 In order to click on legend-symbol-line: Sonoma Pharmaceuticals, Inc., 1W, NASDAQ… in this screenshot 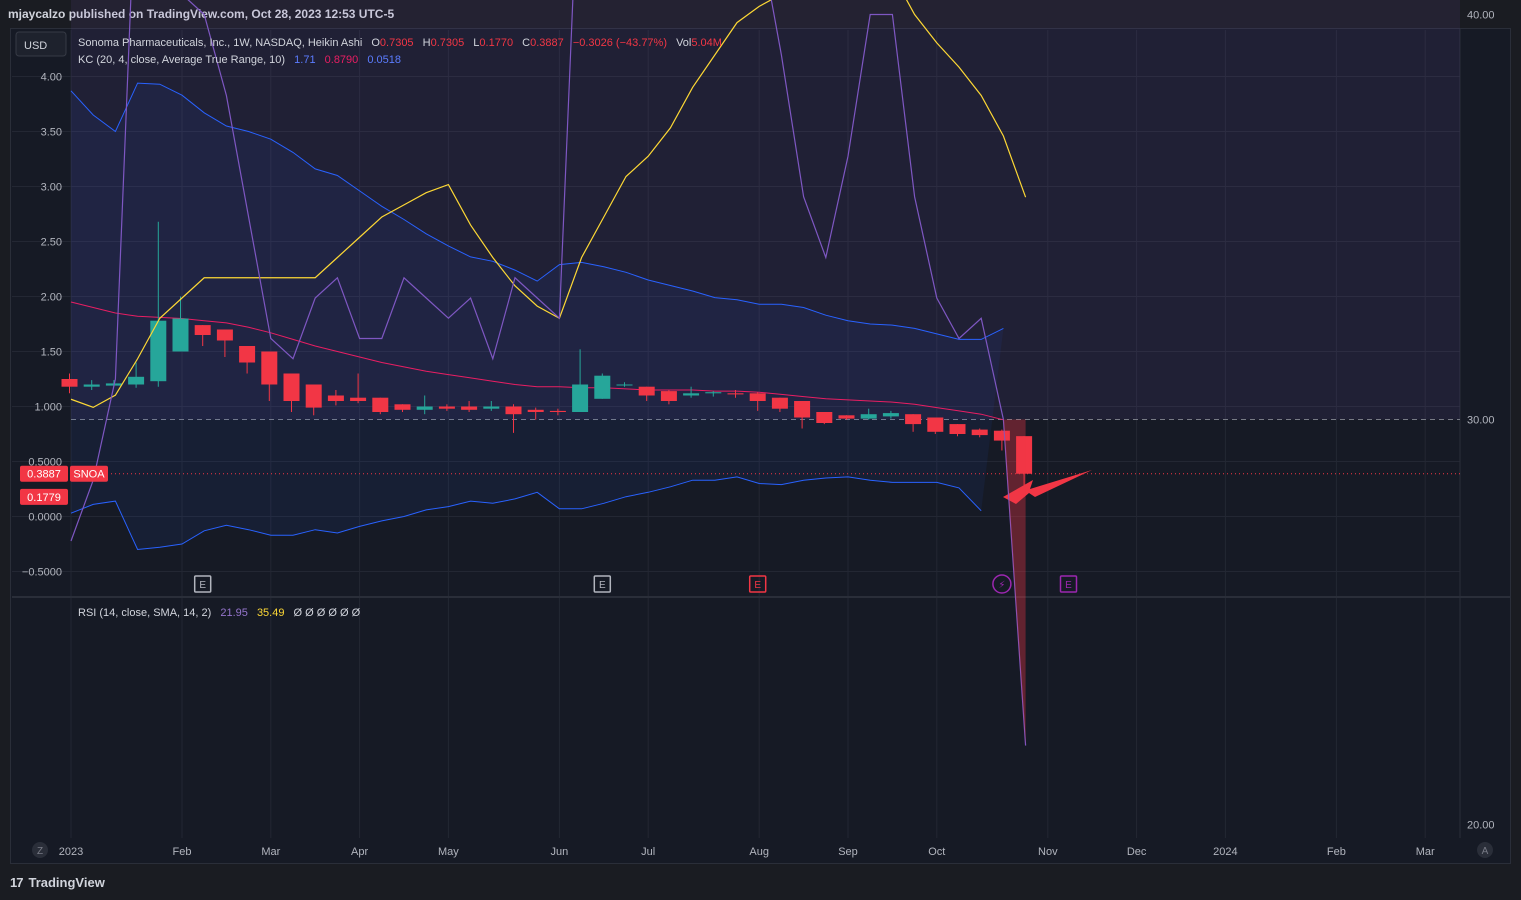, I will do `click(400, 43)`.